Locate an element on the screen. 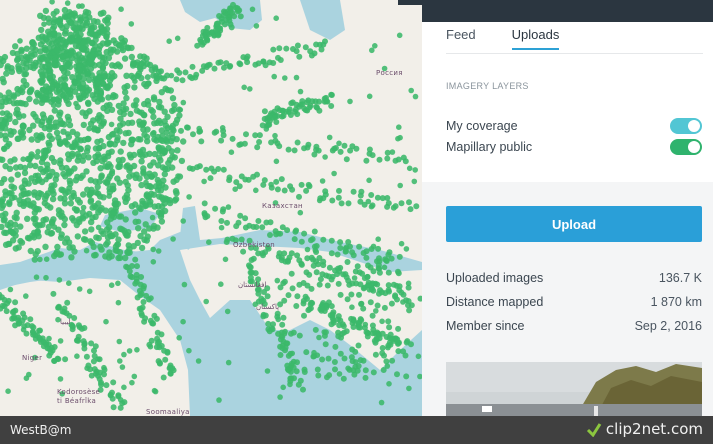  layer-row-mapillary-public: Mapillary public is located at coordinates (574, 147).